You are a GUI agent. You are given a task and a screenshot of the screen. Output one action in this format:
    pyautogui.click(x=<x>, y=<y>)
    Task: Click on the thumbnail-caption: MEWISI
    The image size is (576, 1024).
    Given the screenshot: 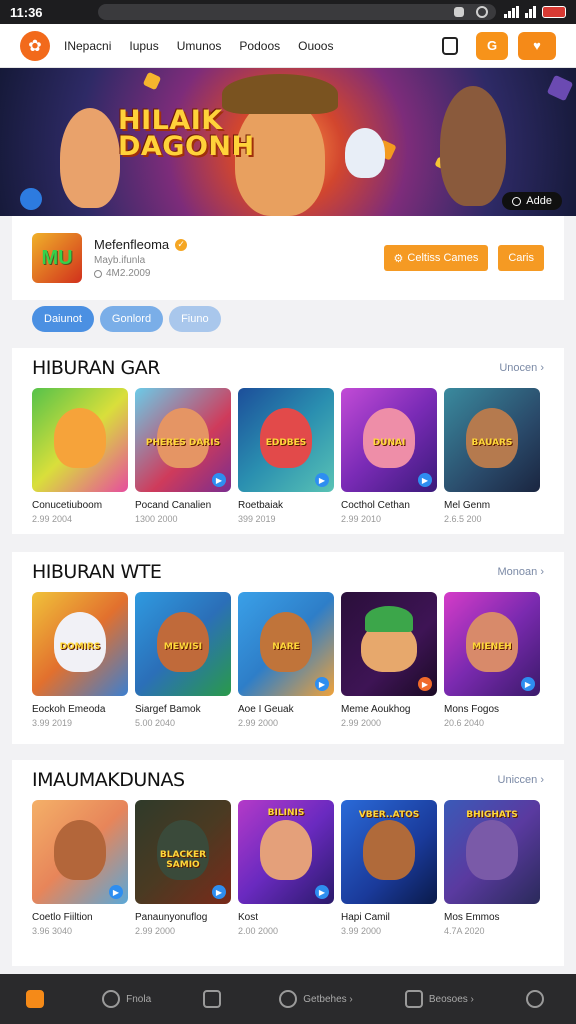 What is the action you would take?
    pyautogui.click(x=183, y=647)
    